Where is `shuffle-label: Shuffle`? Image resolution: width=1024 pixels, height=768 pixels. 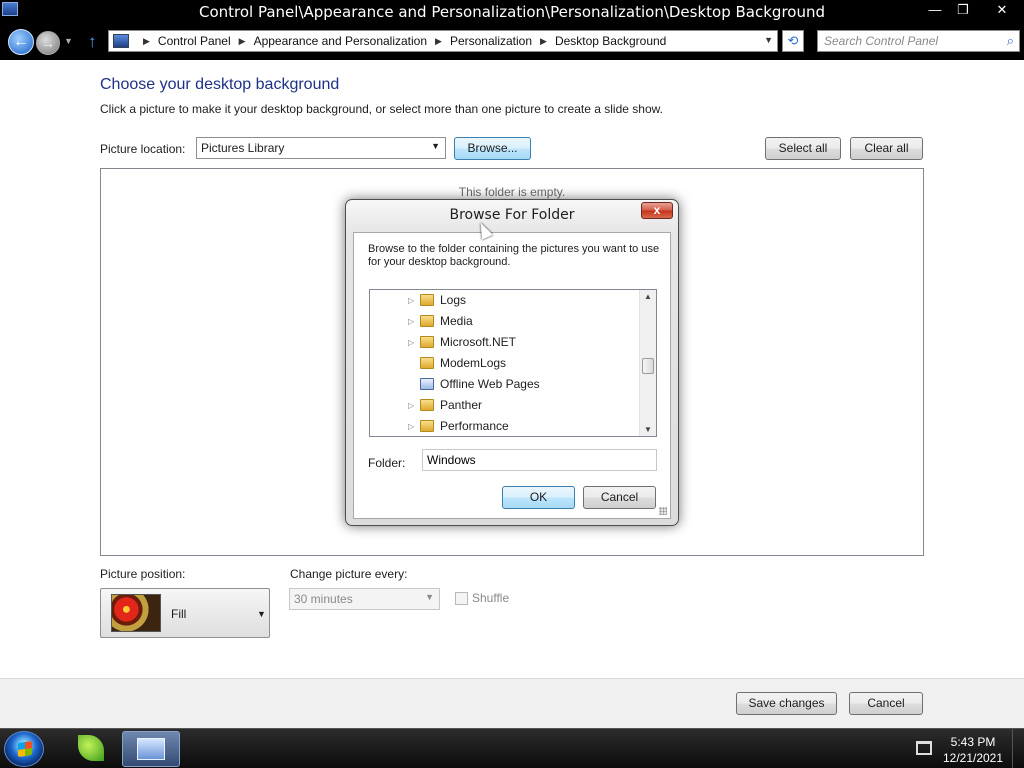
shuffle-label: Shuffle is located at coordinates (491, 598).